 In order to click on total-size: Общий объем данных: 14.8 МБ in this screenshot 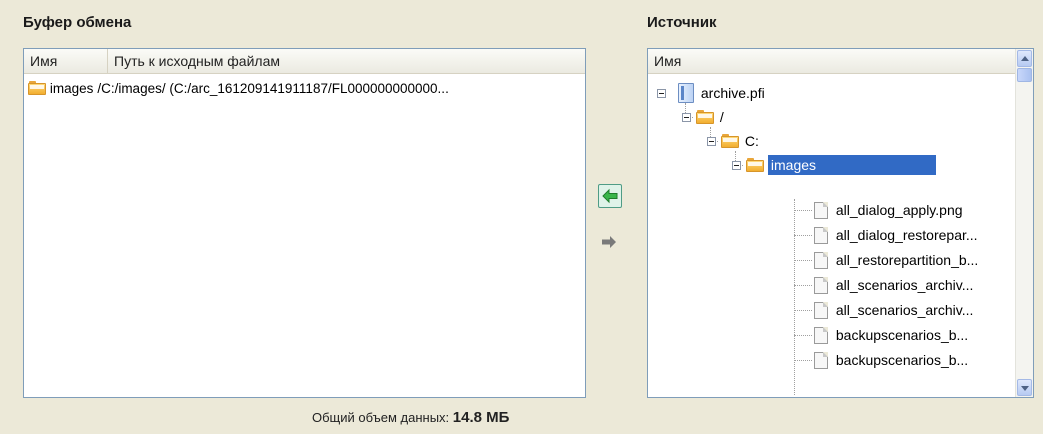, I will do `click(410, 417)`.